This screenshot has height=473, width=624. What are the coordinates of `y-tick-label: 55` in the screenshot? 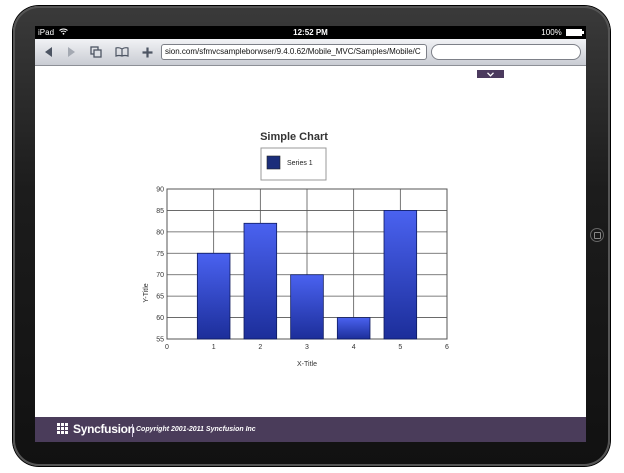 It's located at (160, 340).